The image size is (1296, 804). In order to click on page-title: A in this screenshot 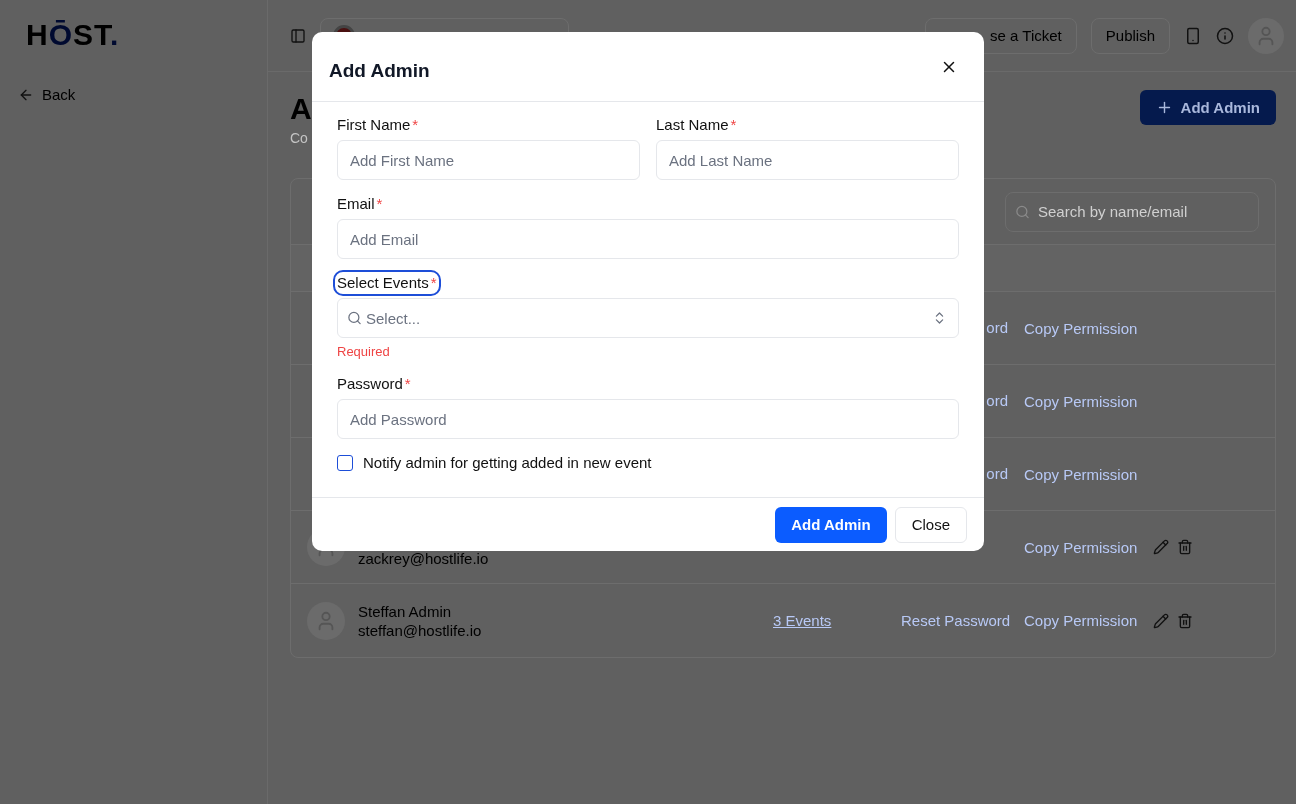, I will do `click(301, 109)`.